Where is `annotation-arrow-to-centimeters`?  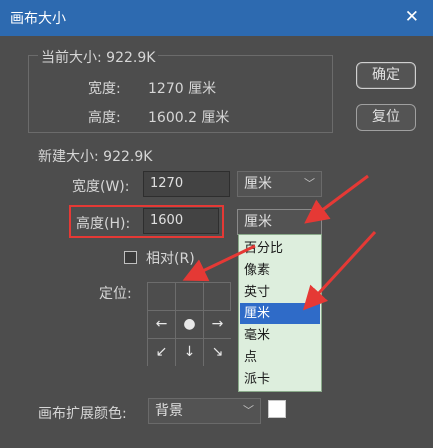
annotation-arrow-to-centimeters is located at coordinates (339, 270).